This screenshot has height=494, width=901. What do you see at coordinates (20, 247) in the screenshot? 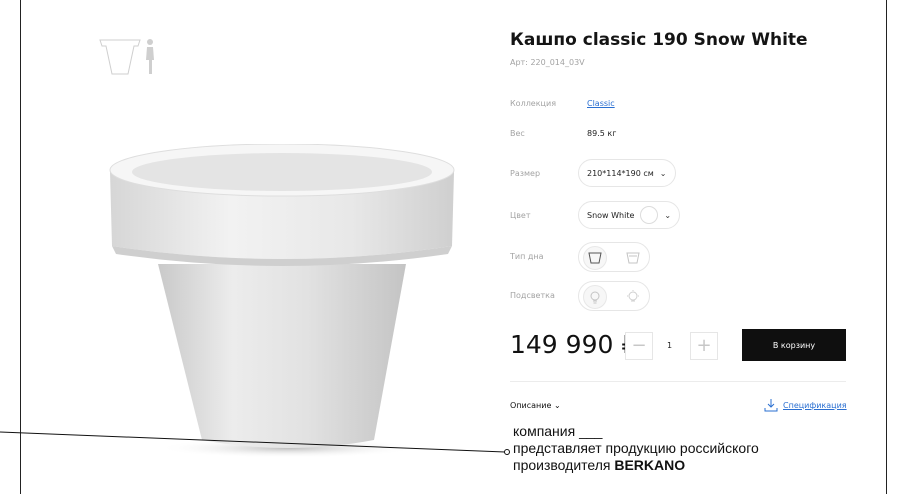
I see `frame-border-left` at bounding box center [20, 247].